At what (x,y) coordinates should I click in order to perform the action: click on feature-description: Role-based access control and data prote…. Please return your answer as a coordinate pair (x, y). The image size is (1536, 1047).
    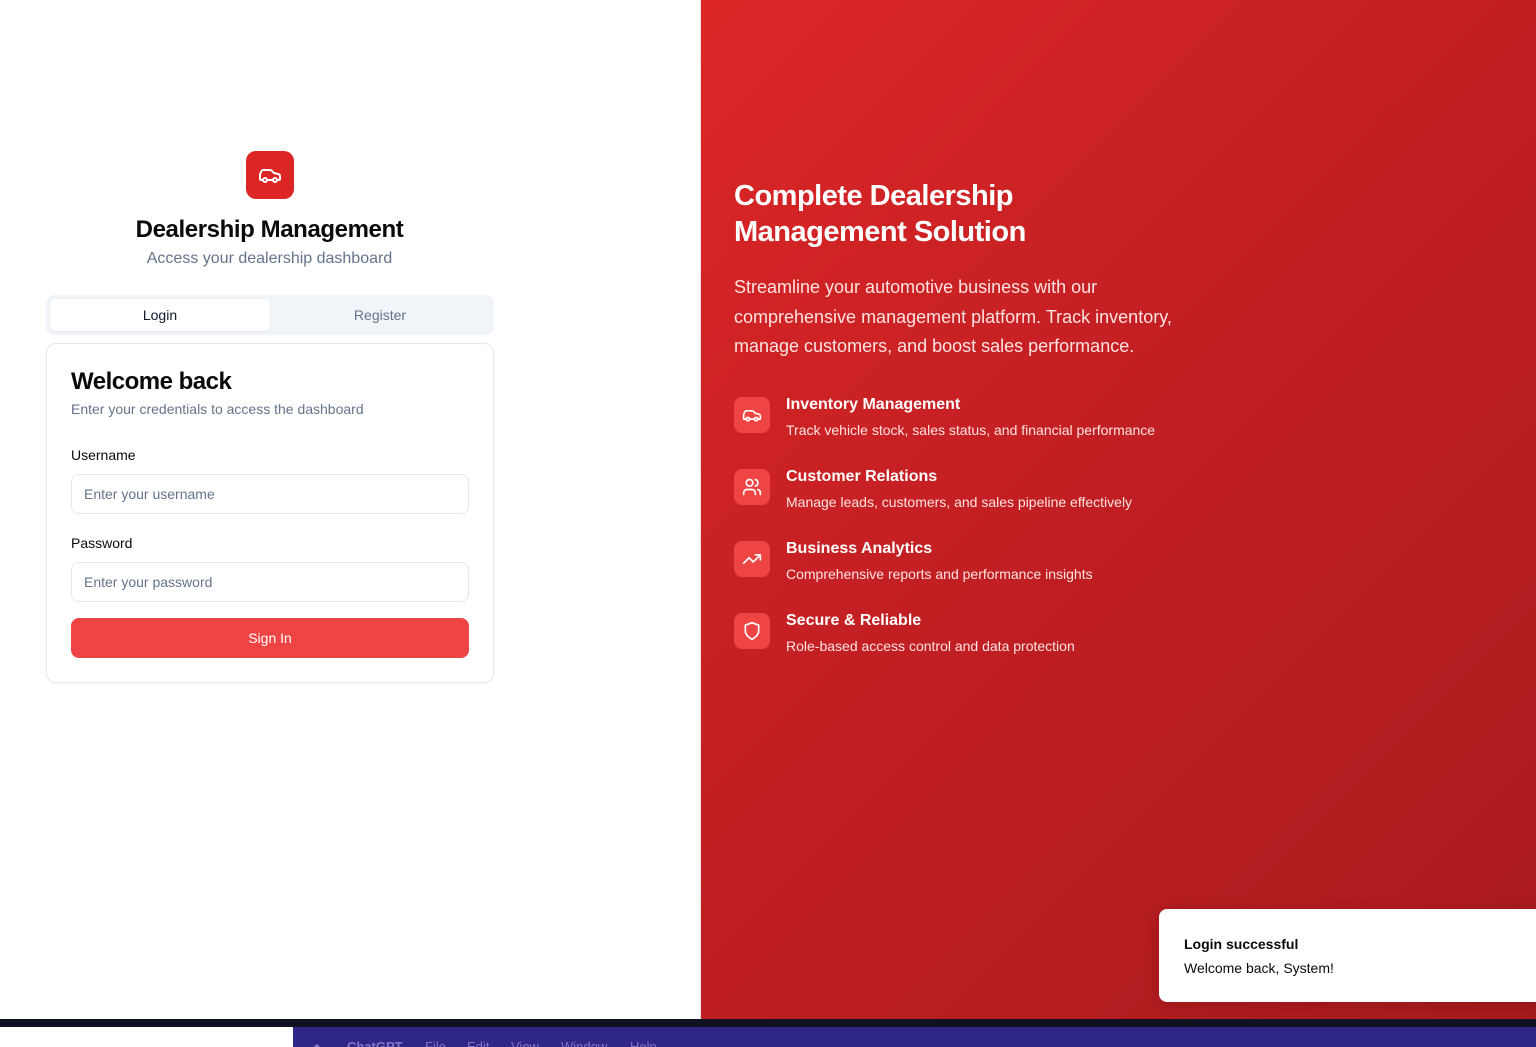
    Looking at the image, I should click on (930, 646).